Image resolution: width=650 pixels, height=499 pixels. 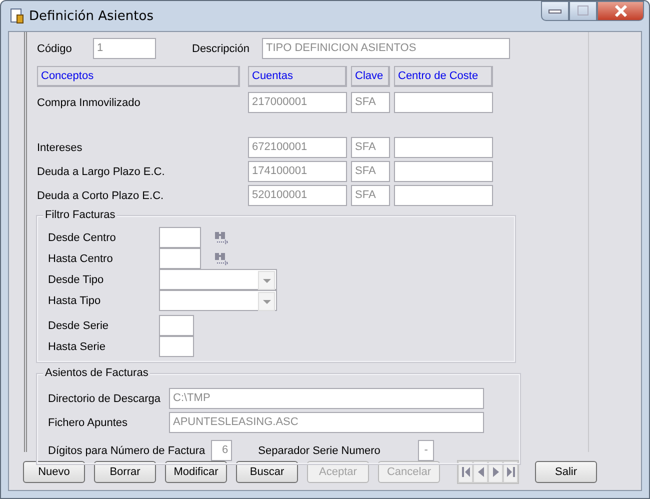 What do you see at coordinates (82, 238) in the screenshot?
I see `field-label: Desde Centro` at bounding box center [82, 238].